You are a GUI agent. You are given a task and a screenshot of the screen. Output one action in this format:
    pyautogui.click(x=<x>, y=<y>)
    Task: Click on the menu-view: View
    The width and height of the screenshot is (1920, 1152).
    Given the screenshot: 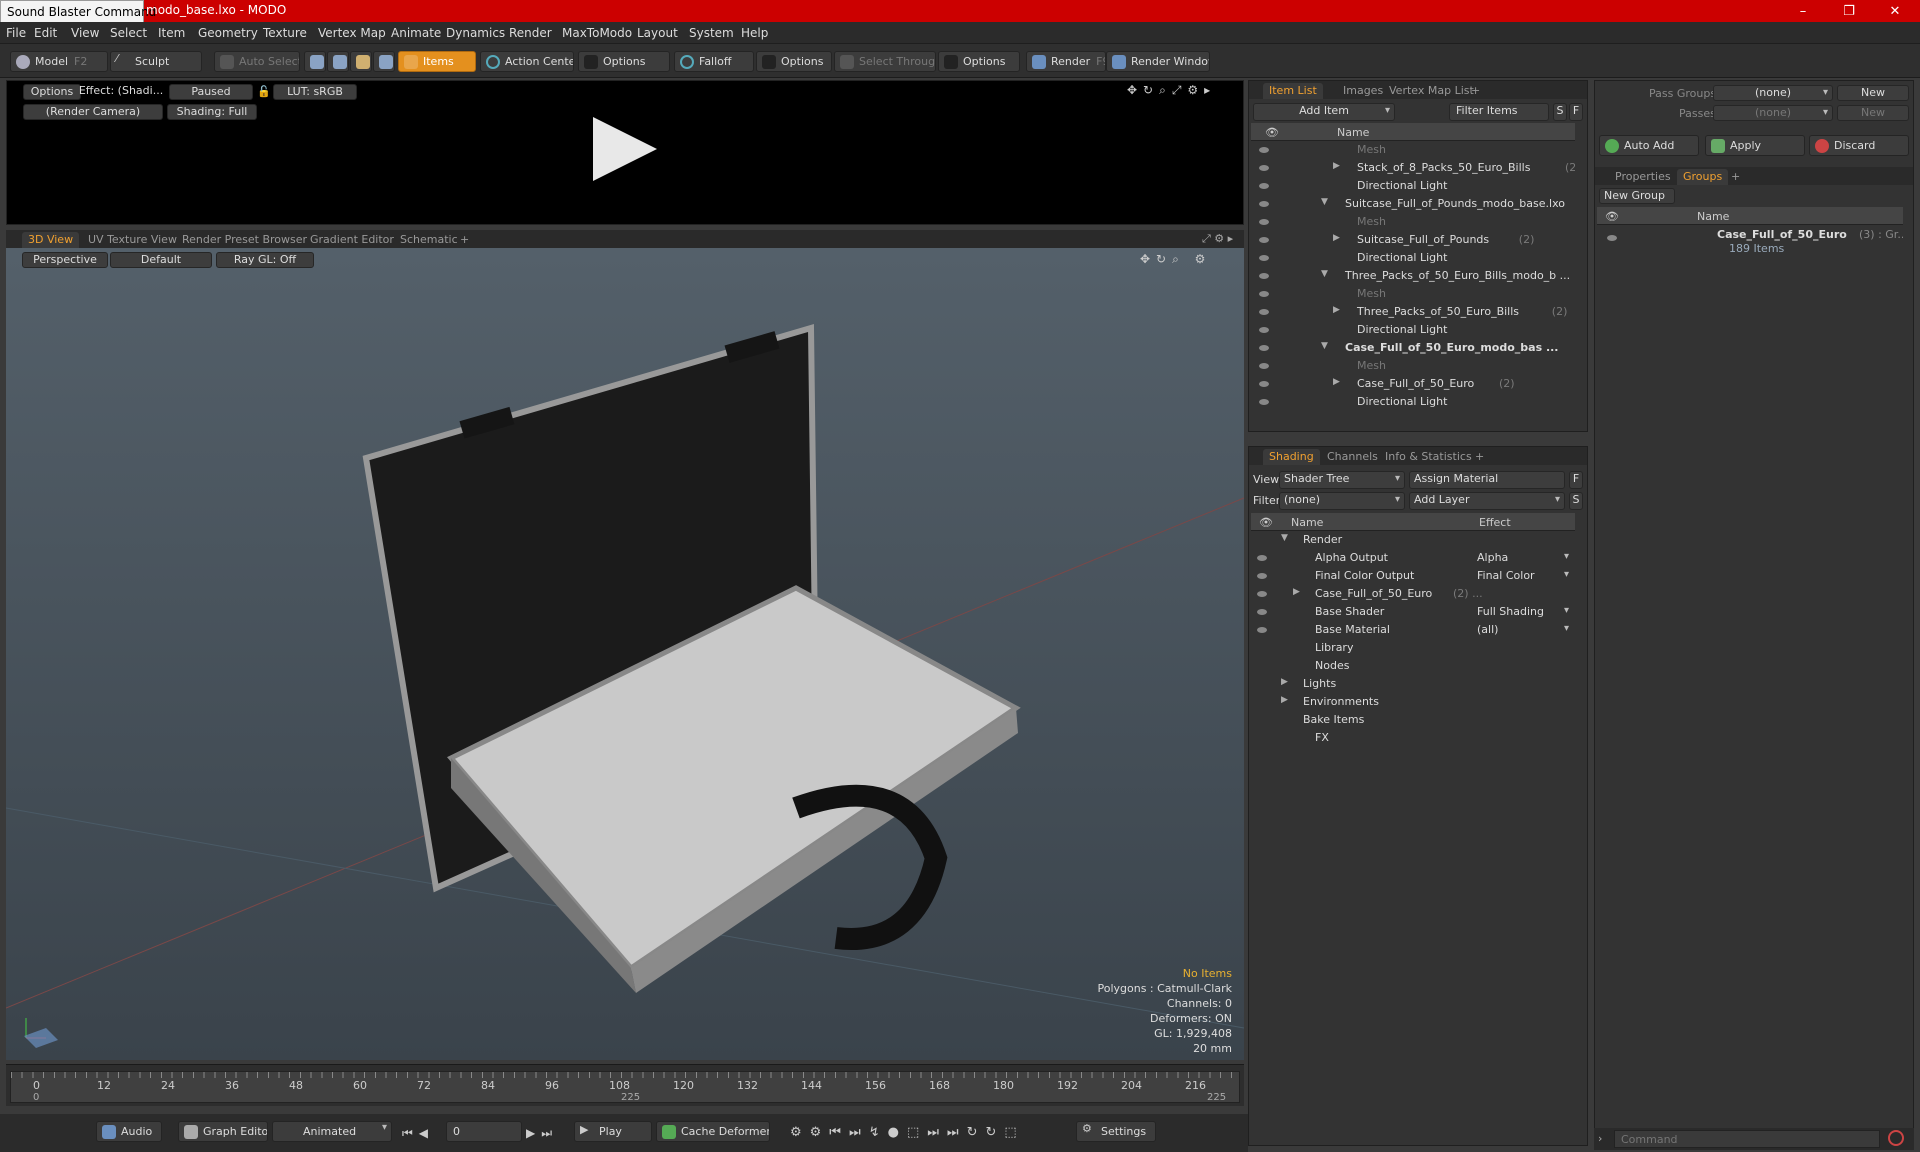 What is the action you would take?
    pyautogui.click(x=85, y=33)
    